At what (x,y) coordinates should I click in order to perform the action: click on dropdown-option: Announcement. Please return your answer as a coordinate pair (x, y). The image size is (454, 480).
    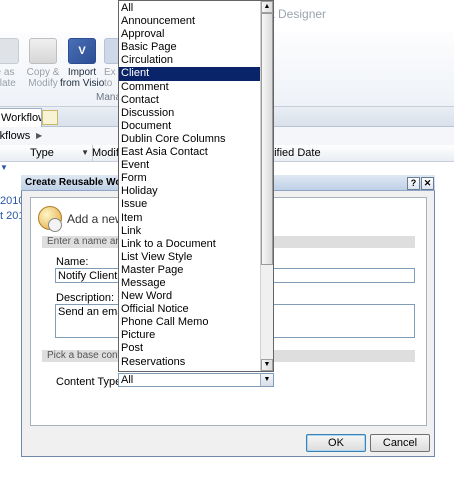
    Looking at the image, I should click on (190, 21).